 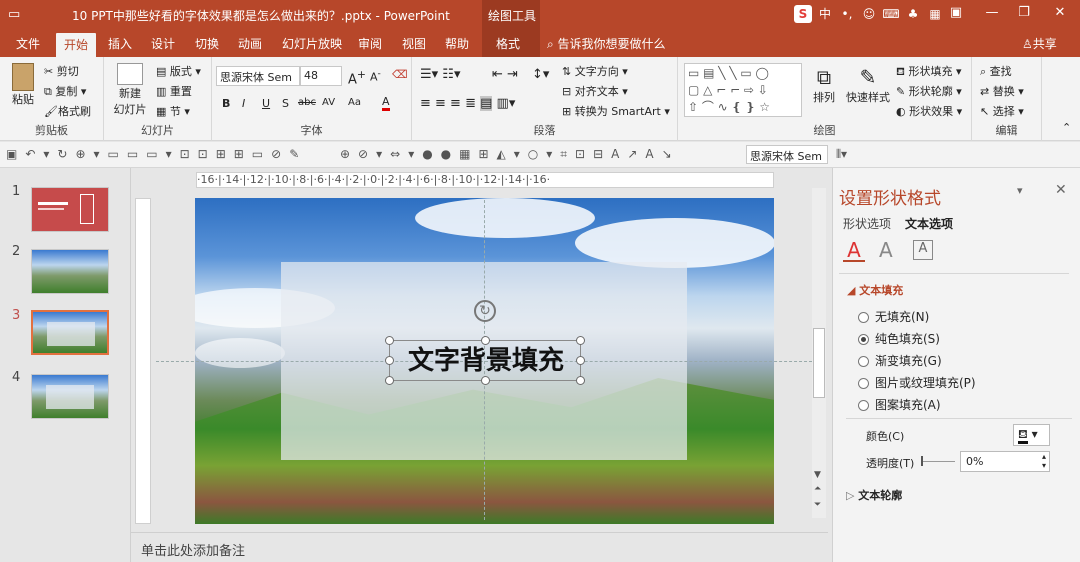 I want to click on tab-text-options: 文本选项, so click(x=929, y=223).